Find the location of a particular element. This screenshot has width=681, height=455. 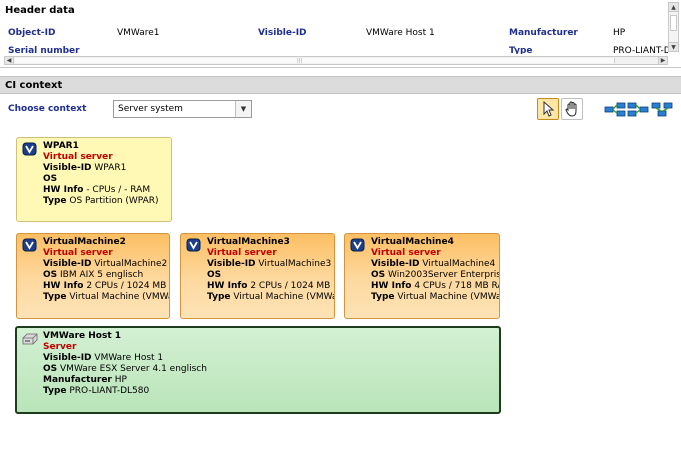

ci-card-name: VirtualMachine4 is located at coordinates (412, 242).